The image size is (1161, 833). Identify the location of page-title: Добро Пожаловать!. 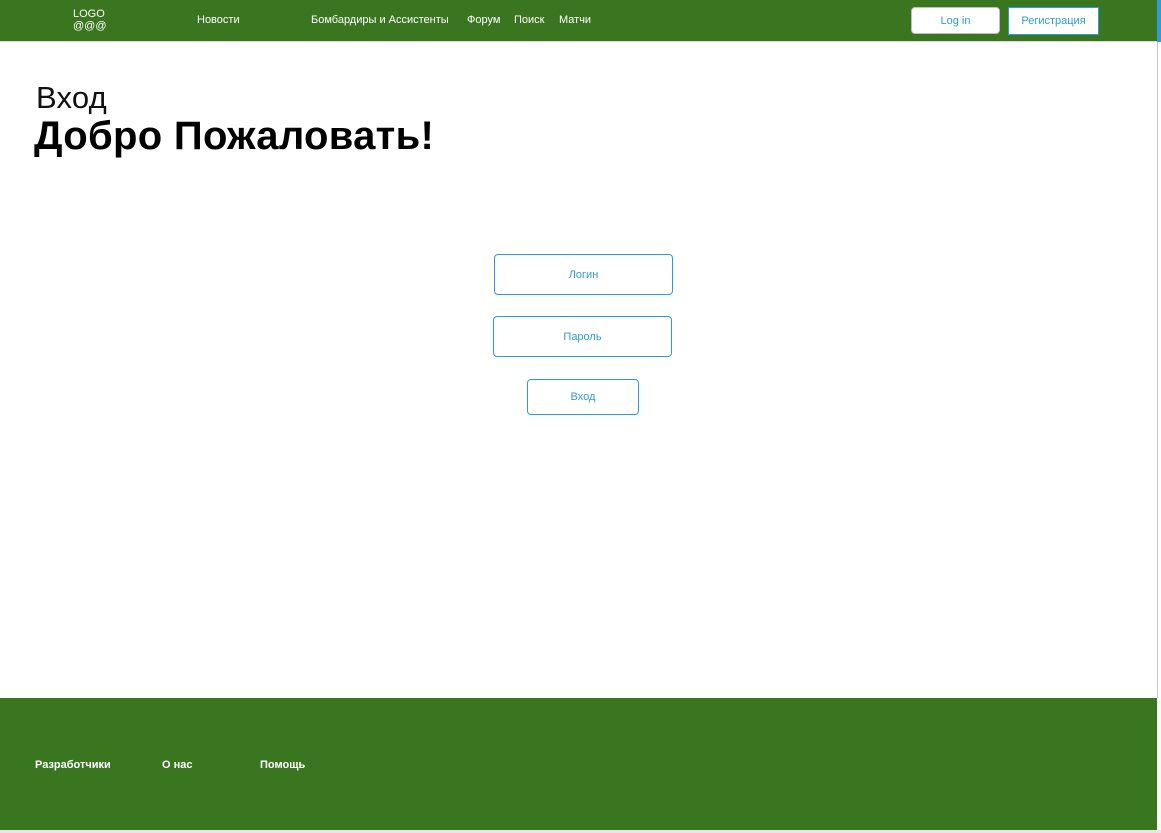
(234, 136).